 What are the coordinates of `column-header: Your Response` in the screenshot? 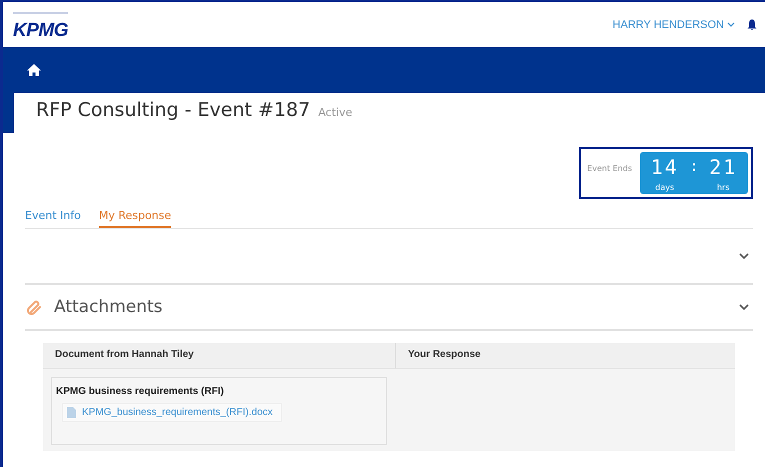 It's located at (565, 356).